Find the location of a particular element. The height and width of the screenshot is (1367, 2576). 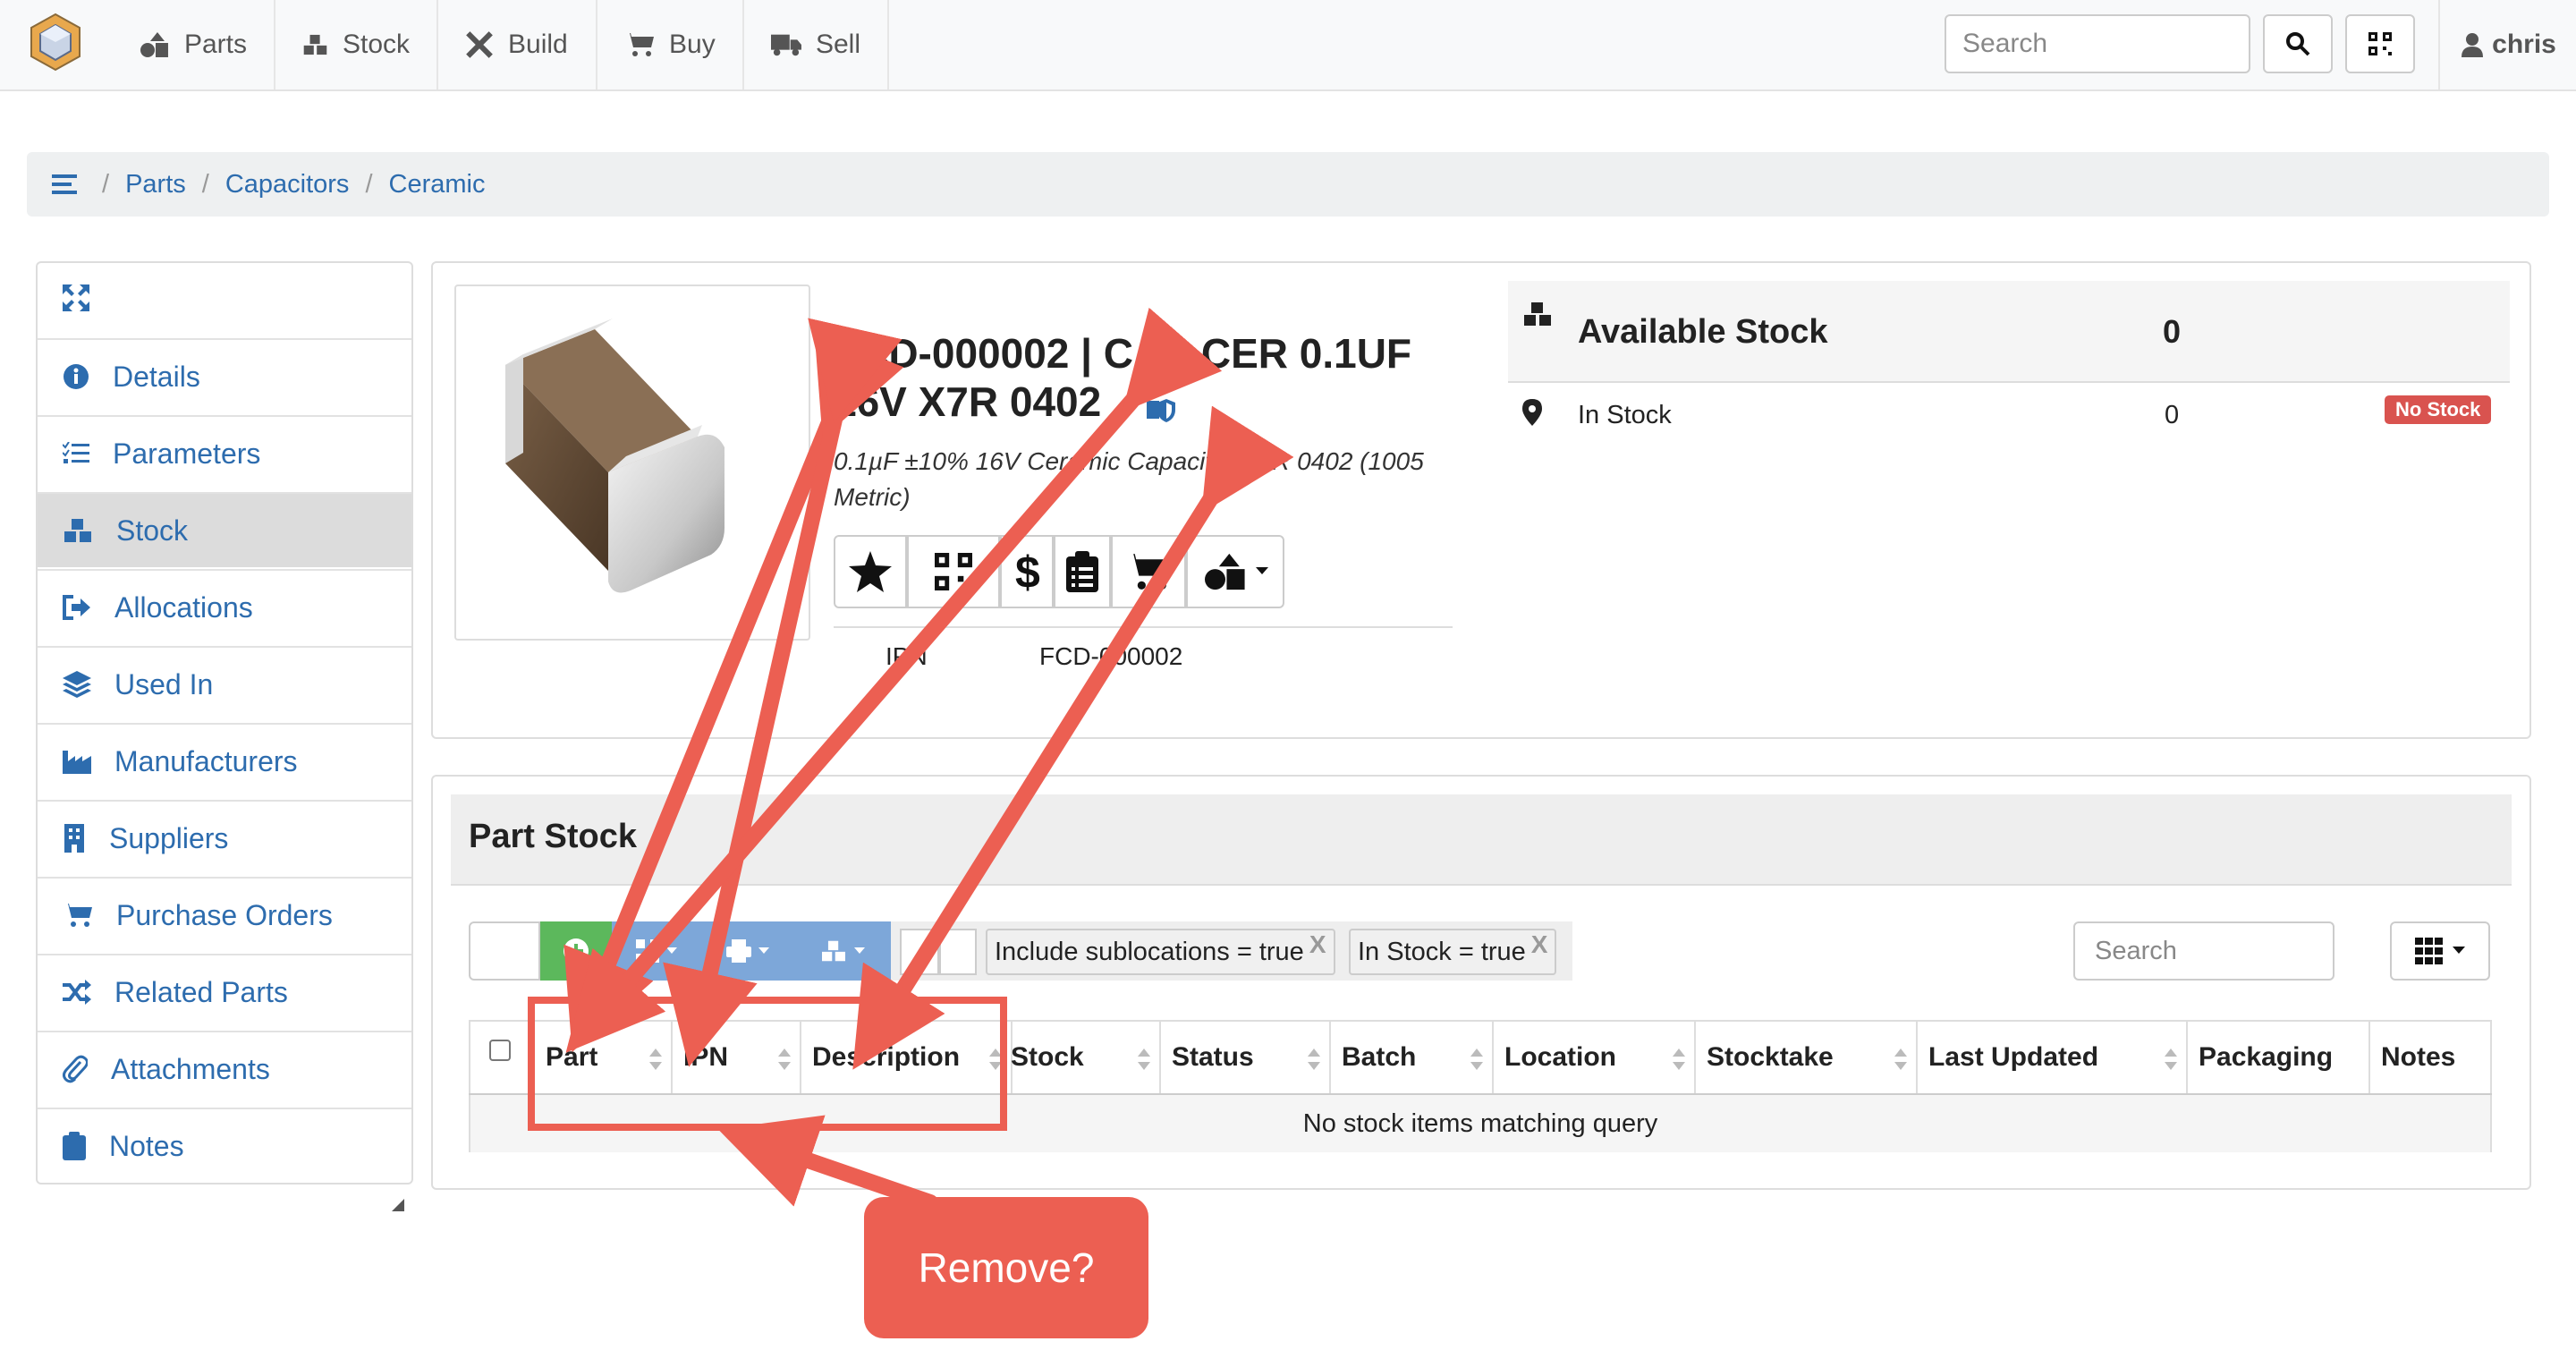

sidebar-item-attachments: Attachments is located at coordinates (224, 1068).